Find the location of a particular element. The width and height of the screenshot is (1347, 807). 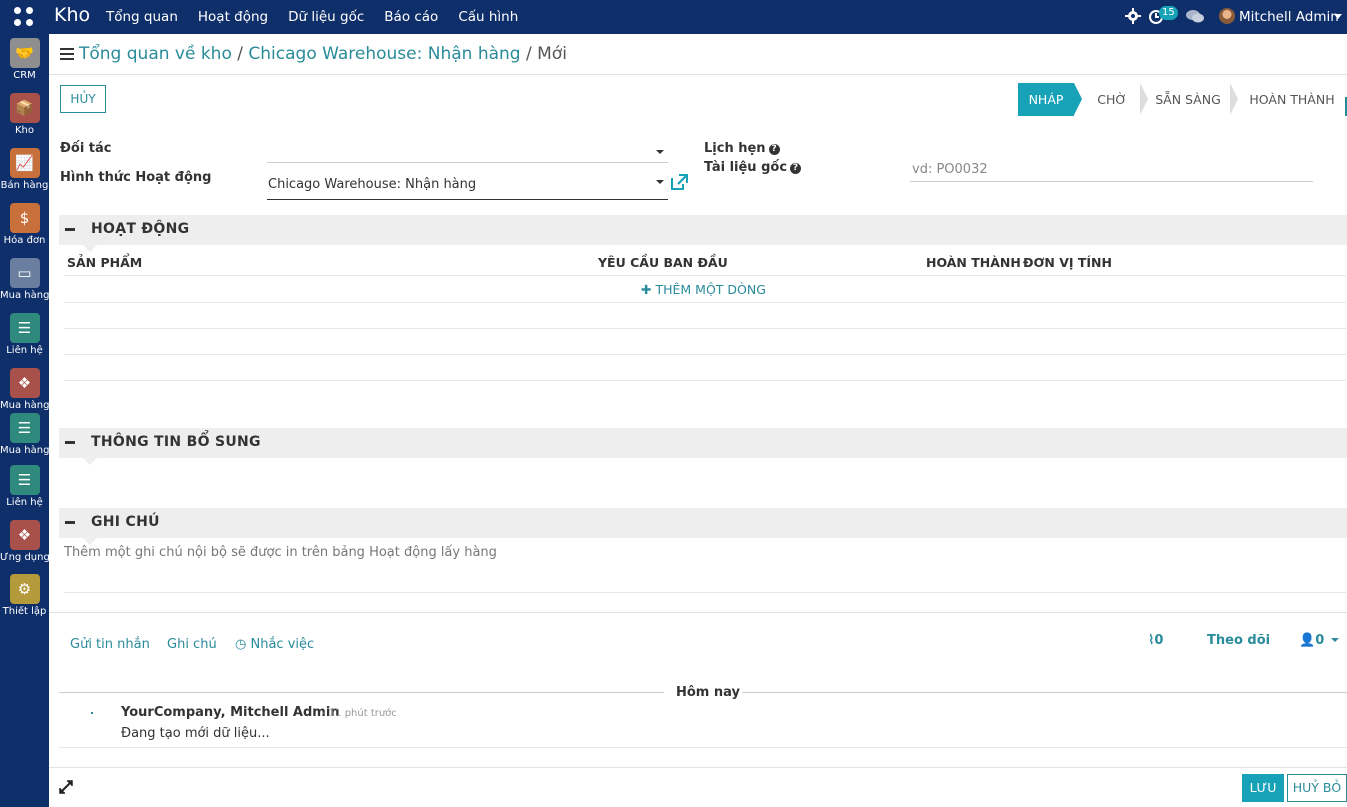

sidebar-item: 📈 Bán hàng is located at coordinates (24, 170).